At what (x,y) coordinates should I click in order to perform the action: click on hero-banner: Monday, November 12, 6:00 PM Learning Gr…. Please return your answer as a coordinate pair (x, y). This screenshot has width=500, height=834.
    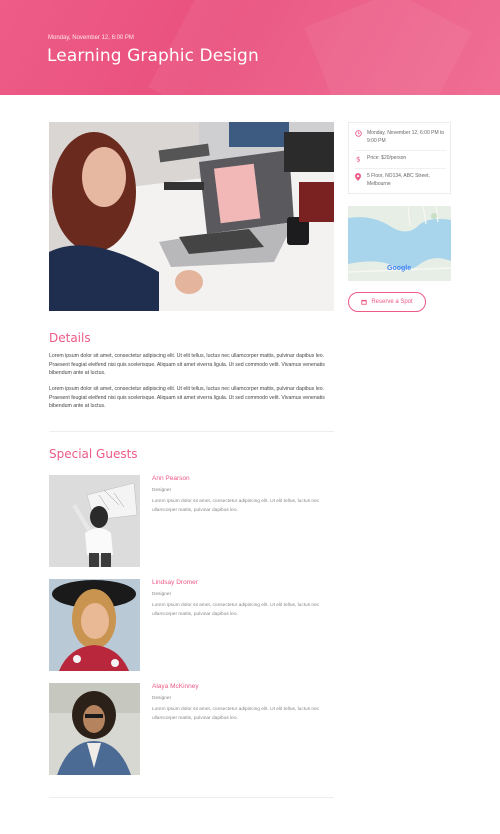
    Looking at the image, I should click on (250, 47).